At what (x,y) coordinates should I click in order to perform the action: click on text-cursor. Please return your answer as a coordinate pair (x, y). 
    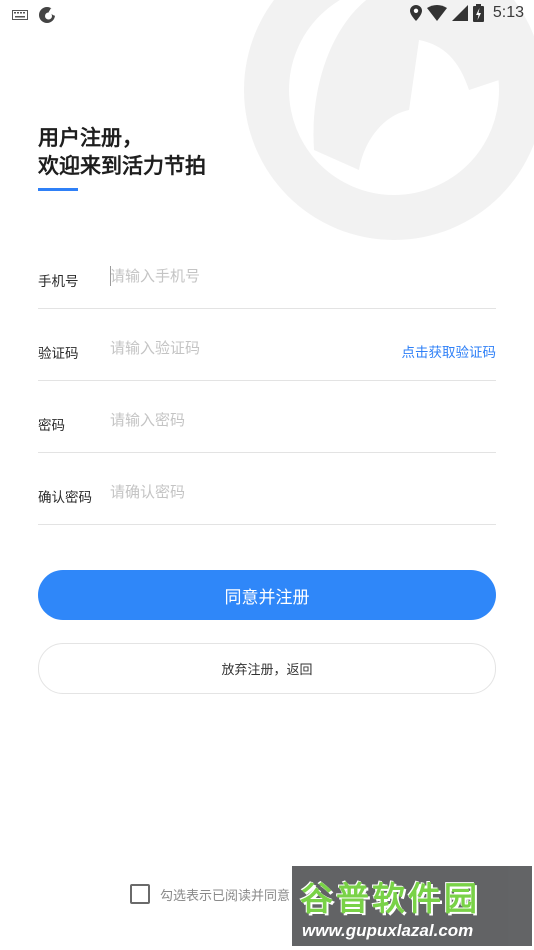
    Looking at the image, I should click on (110, 276).